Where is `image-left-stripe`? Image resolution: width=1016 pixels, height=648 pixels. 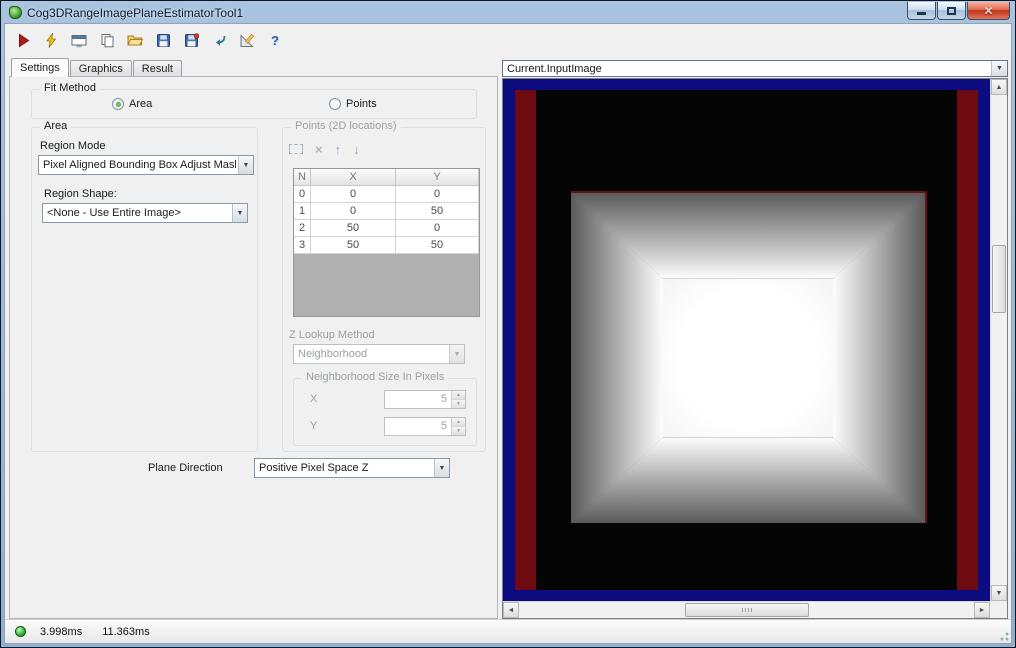 image-left-stripe is located at coordinates (525, 340).